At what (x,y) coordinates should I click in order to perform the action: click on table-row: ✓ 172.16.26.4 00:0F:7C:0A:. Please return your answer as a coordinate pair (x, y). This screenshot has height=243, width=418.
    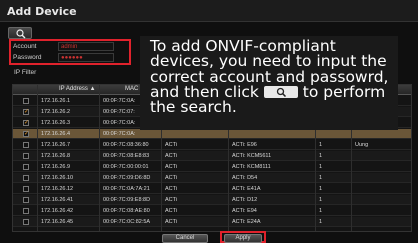
    Looking at the image, I should click on (212, 134).